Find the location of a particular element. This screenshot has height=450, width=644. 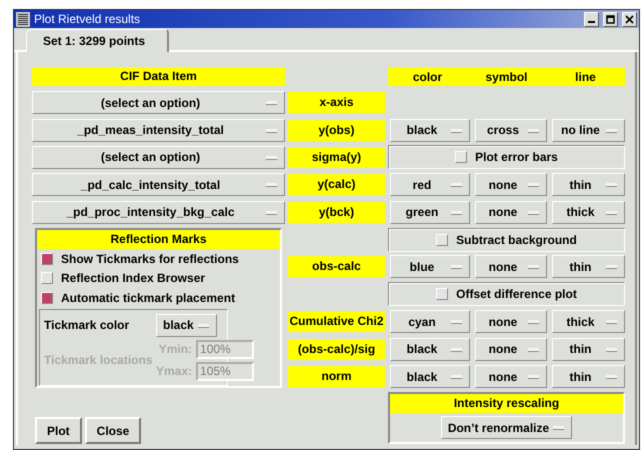

close-button is located at coordinates (629, 19).